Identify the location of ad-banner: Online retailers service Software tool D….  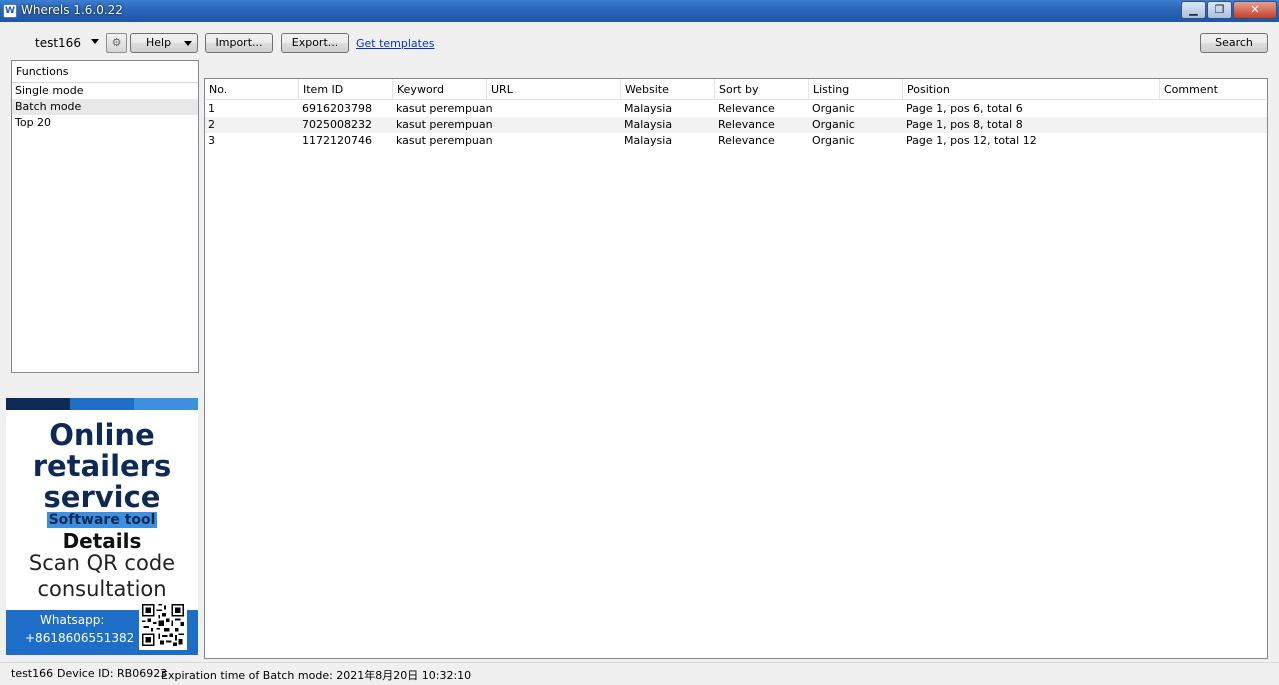
(102, 526).